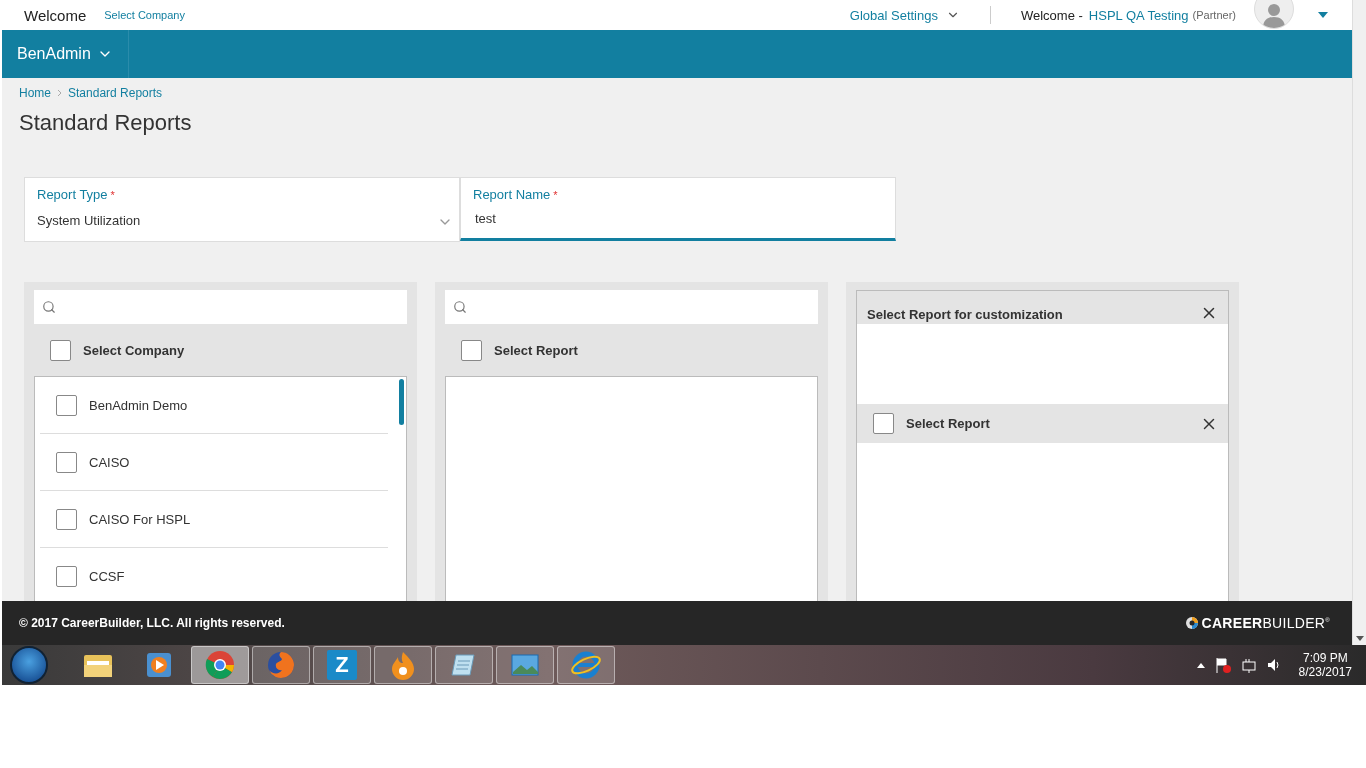 This screenshot has width=1366, height=768. What do you see at coordinates (72, 194) in the screenshot?
I see `field-label: Report Type` at bounding box center [72, 194].